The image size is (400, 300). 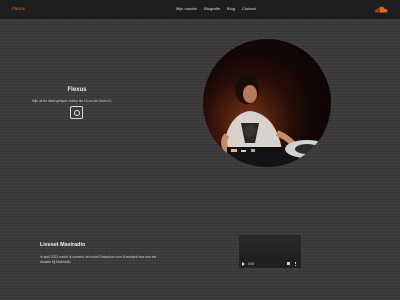 What do you see at coordinates (18, 8) in the screenshot?
I see `brand-logo-link: Flexus` at bounding box center [18, 8].